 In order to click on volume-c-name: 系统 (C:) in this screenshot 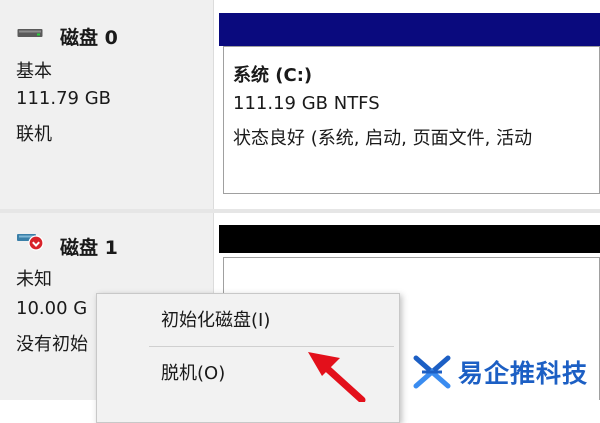, I will do `click(273, 75)`.